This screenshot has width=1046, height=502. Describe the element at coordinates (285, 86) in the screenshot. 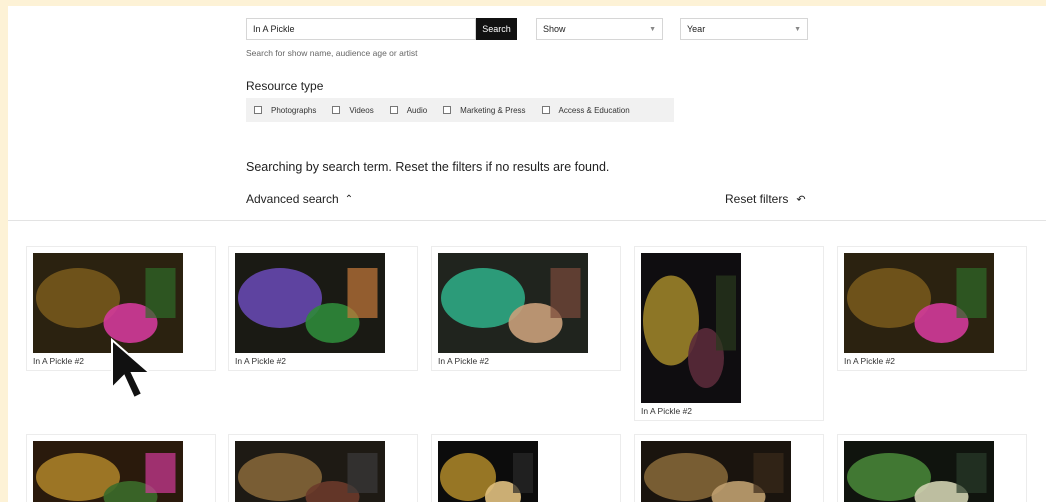

I see `resource-type-title: Resource type` at that location.